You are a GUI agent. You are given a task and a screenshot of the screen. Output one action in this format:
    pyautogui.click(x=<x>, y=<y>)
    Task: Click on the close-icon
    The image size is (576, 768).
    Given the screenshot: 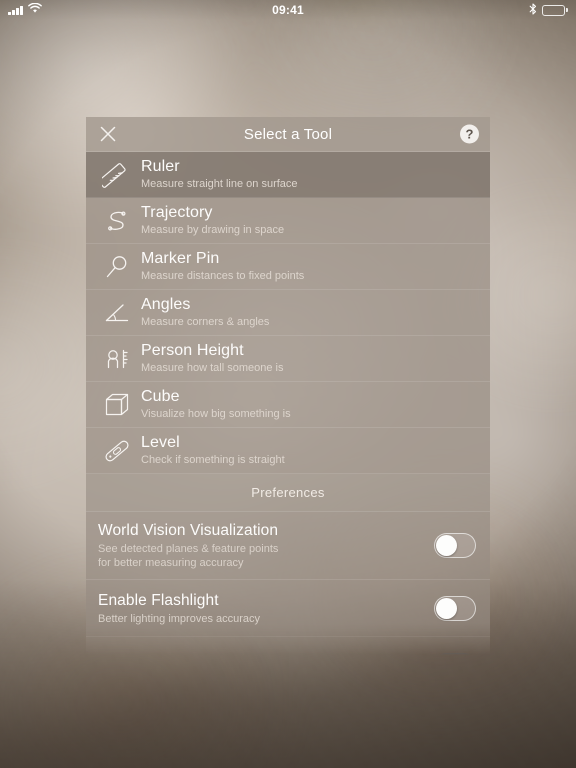 What is the action you would take?
    pyautogui.click(x=108, y=134)
    